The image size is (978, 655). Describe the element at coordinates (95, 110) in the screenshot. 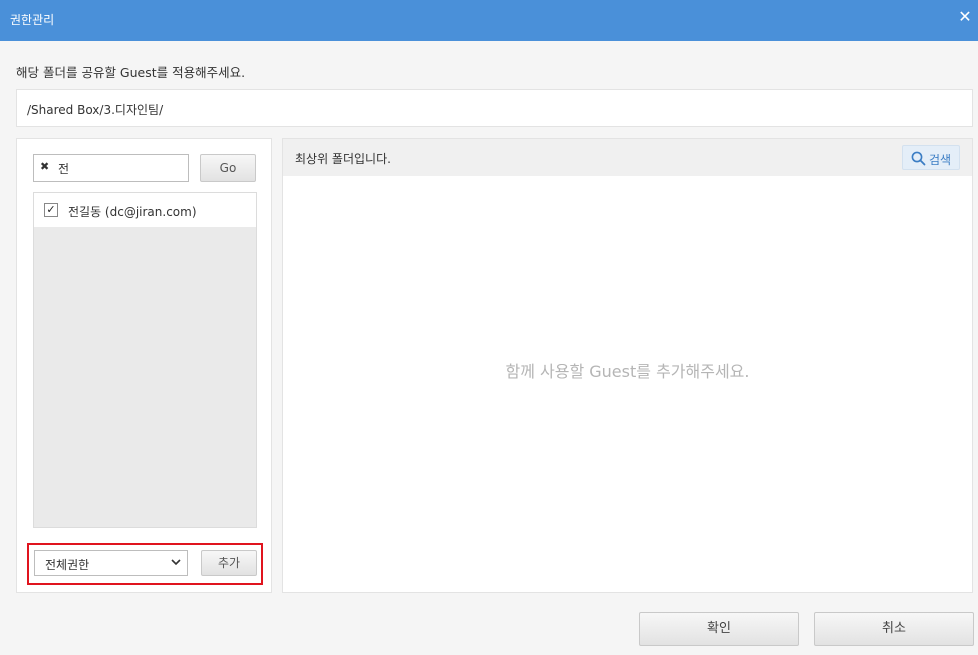

I see `folder-path: /Shared Box/3.디자인팀/` at that location.